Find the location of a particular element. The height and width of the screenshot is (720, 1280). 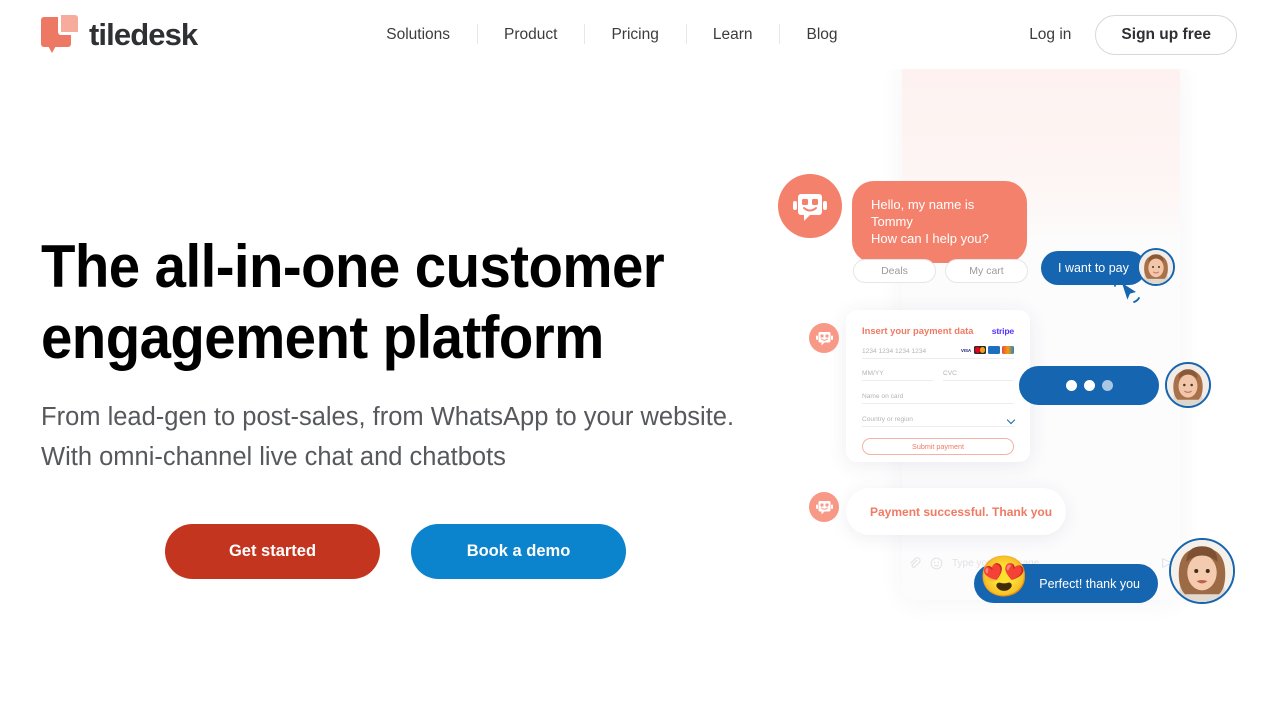

bot-greeting-line-2: How can I help you? is located at coordinates (930, 238).